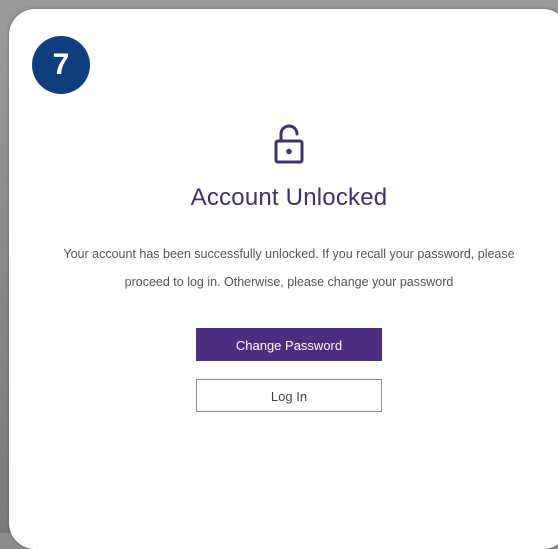  What do you see at coordinates (289, 395) in the screenshot?
I see `log-in-button: Log In` at bounding box center [289, 395].